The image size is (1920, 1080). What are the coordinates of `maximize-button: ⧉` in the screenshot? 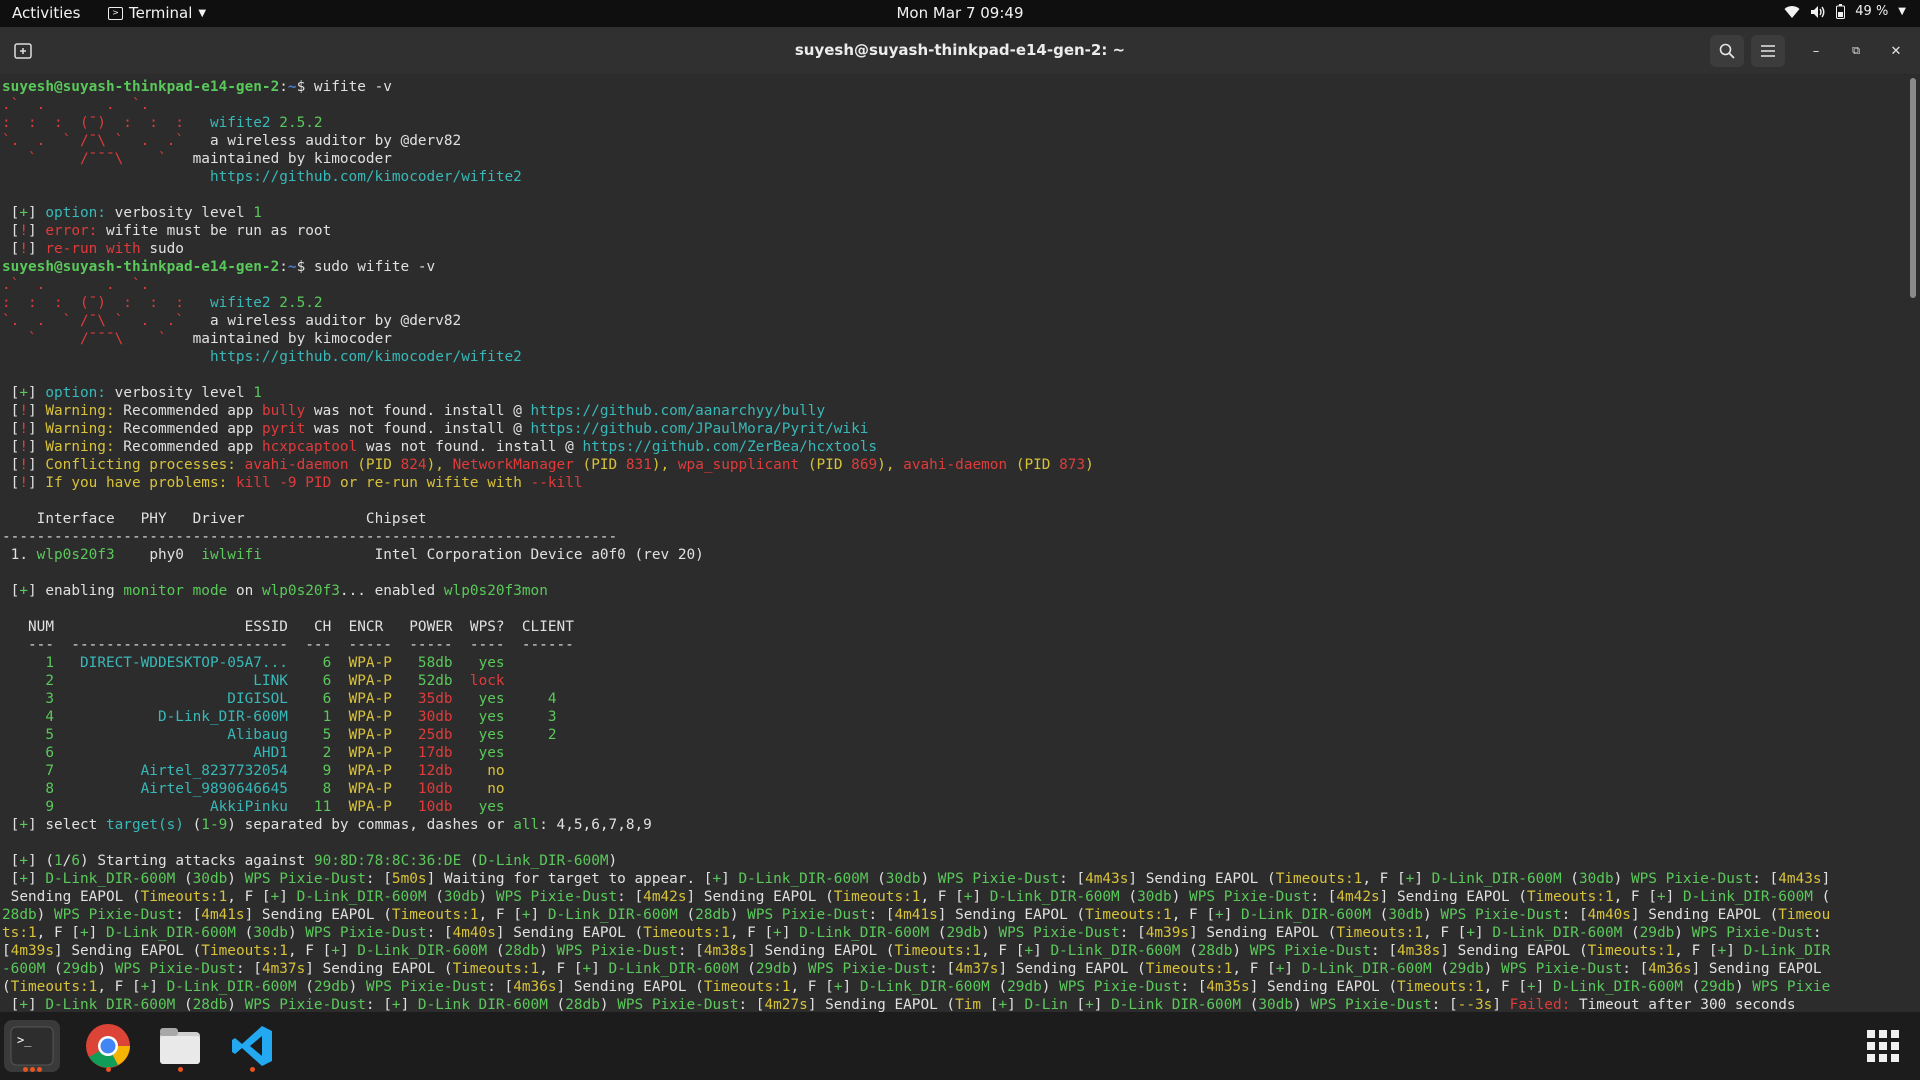 It's located at (1856, 51).